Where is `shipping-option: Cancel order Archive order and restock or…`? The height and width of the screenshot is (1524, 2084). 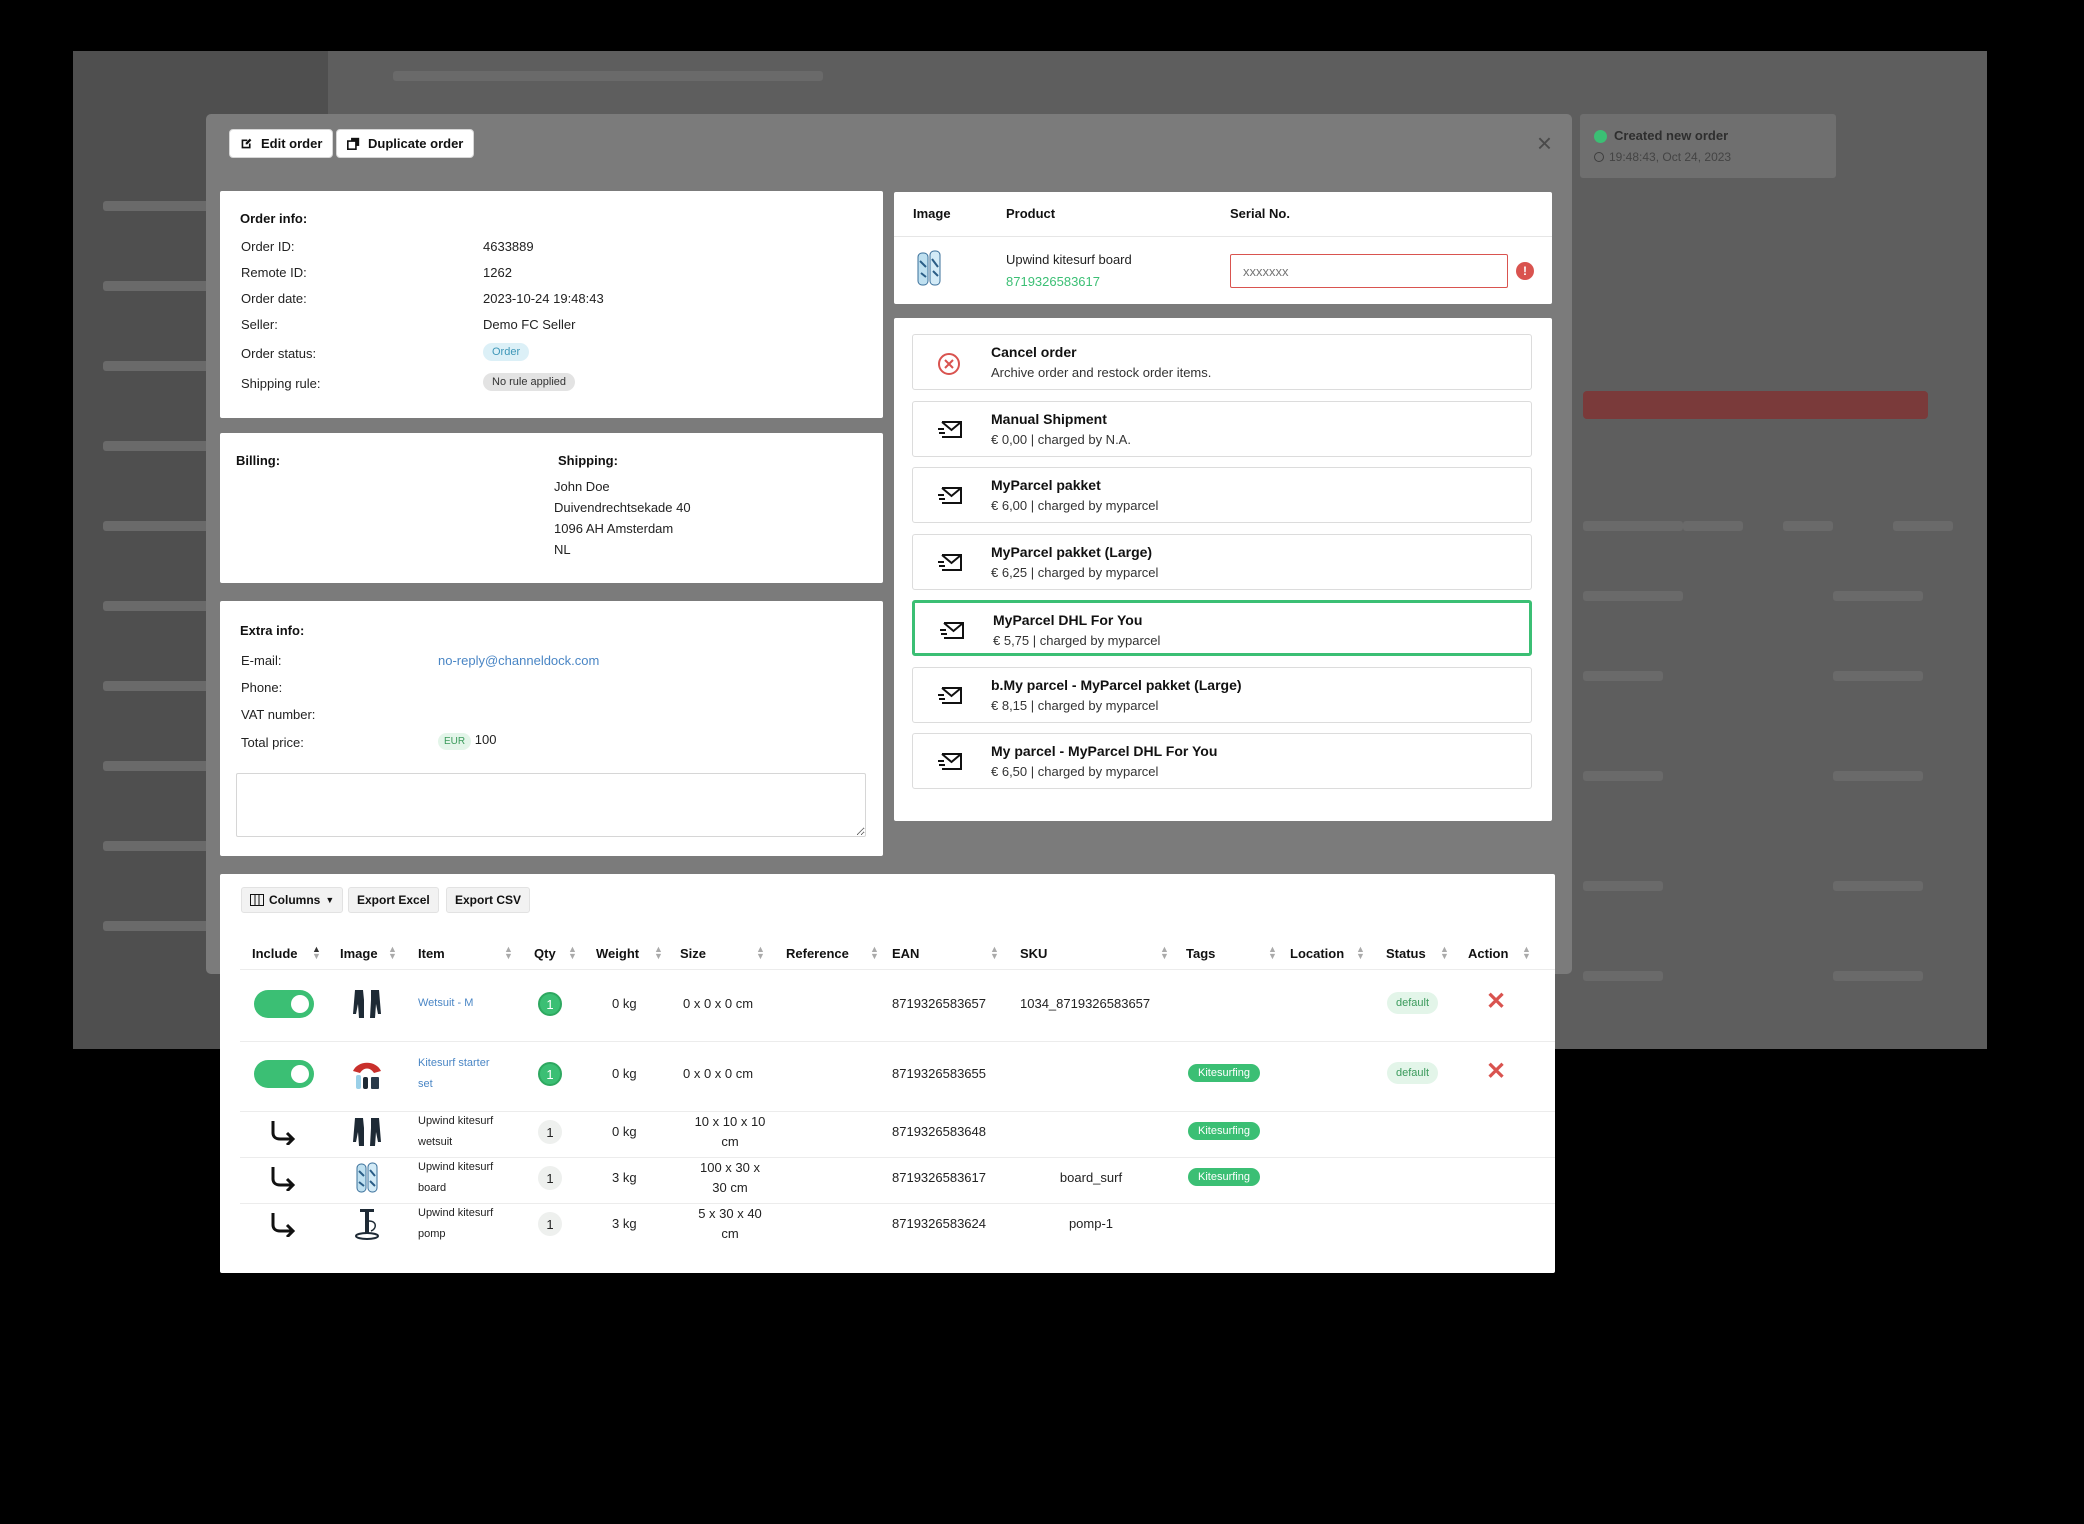
shipping-option: Cancel order Archive order and restock or… is located at coordinates (1222, 362).